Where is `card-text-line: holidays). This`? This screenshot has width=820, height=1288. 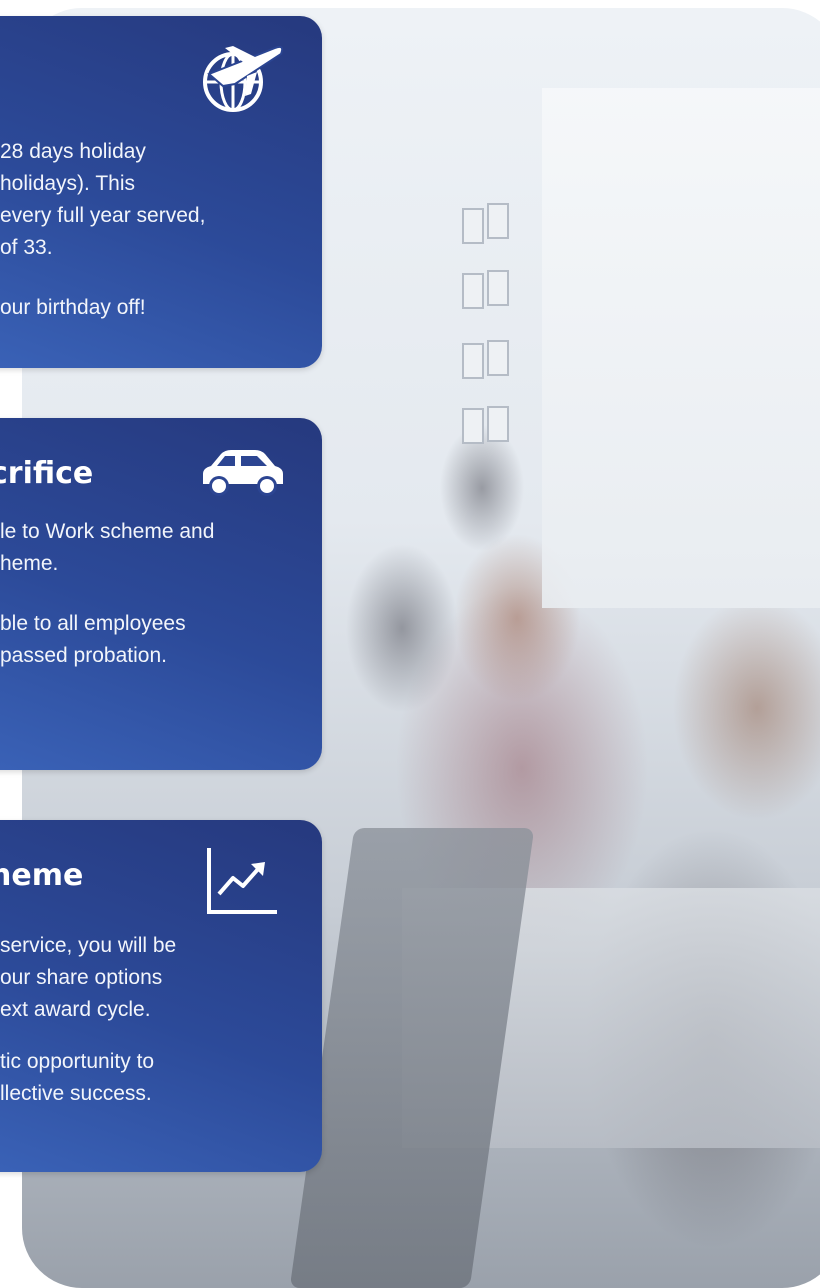 card-text-line: holidays). This is located at coordinates (68, 183).